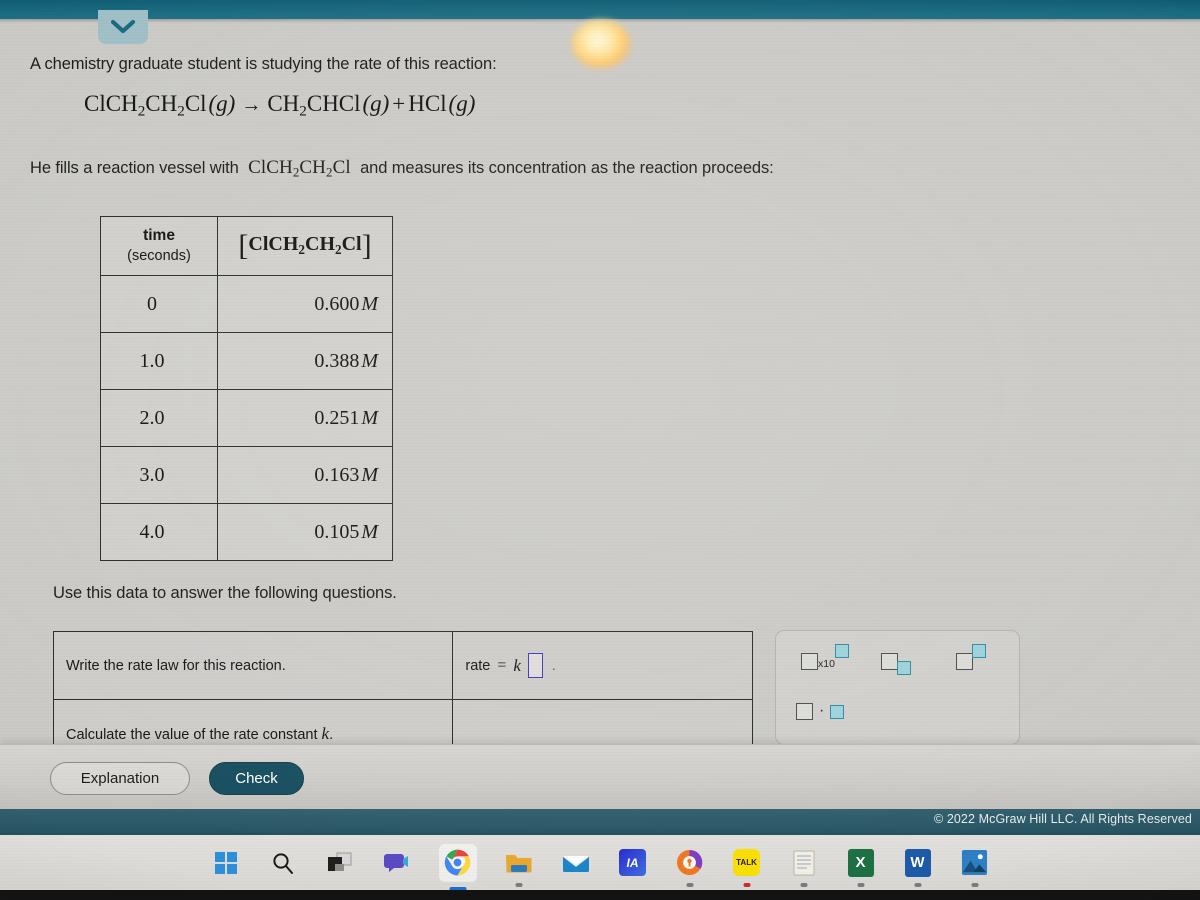 This screenshot has width=1200, height=900. What do you see at coordinates (553, 665) in the screenshot?
I see `trailing-period: .` at bounding box center [553, 665].